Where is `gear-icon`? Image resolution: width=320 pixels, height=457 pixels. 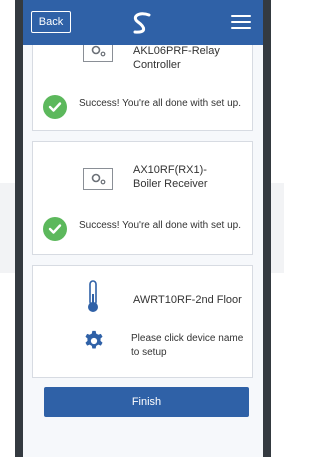
gear-icon is located at coordinates (94, 341).